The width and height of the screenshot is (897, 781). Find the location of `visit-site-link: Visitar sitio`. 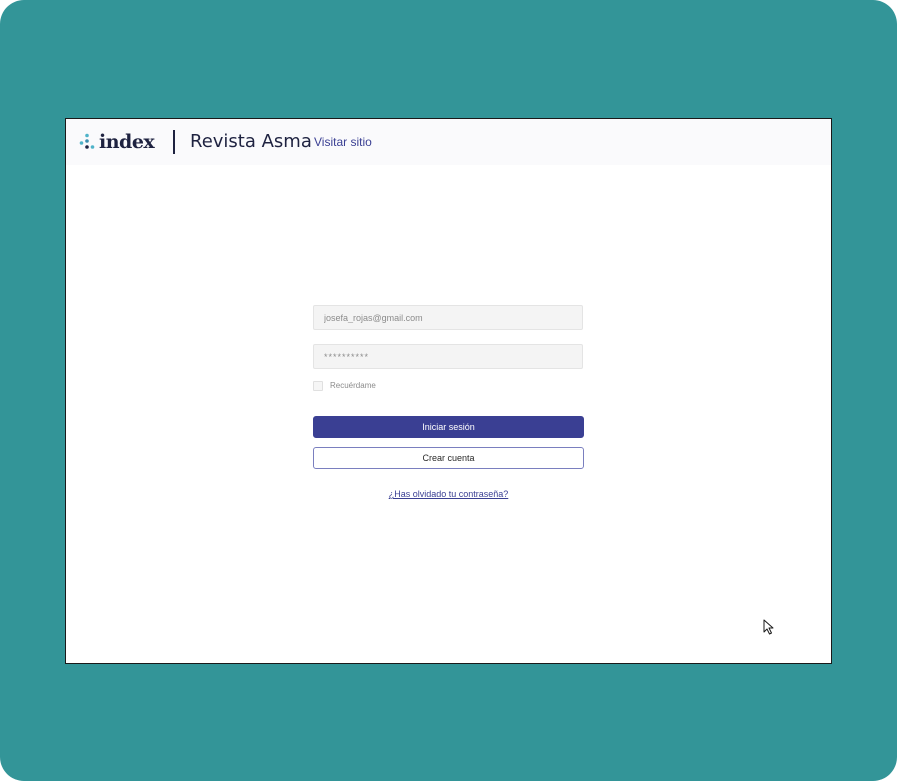

visit-site-link: Visitar sitio is located at coordinates (343, 142).